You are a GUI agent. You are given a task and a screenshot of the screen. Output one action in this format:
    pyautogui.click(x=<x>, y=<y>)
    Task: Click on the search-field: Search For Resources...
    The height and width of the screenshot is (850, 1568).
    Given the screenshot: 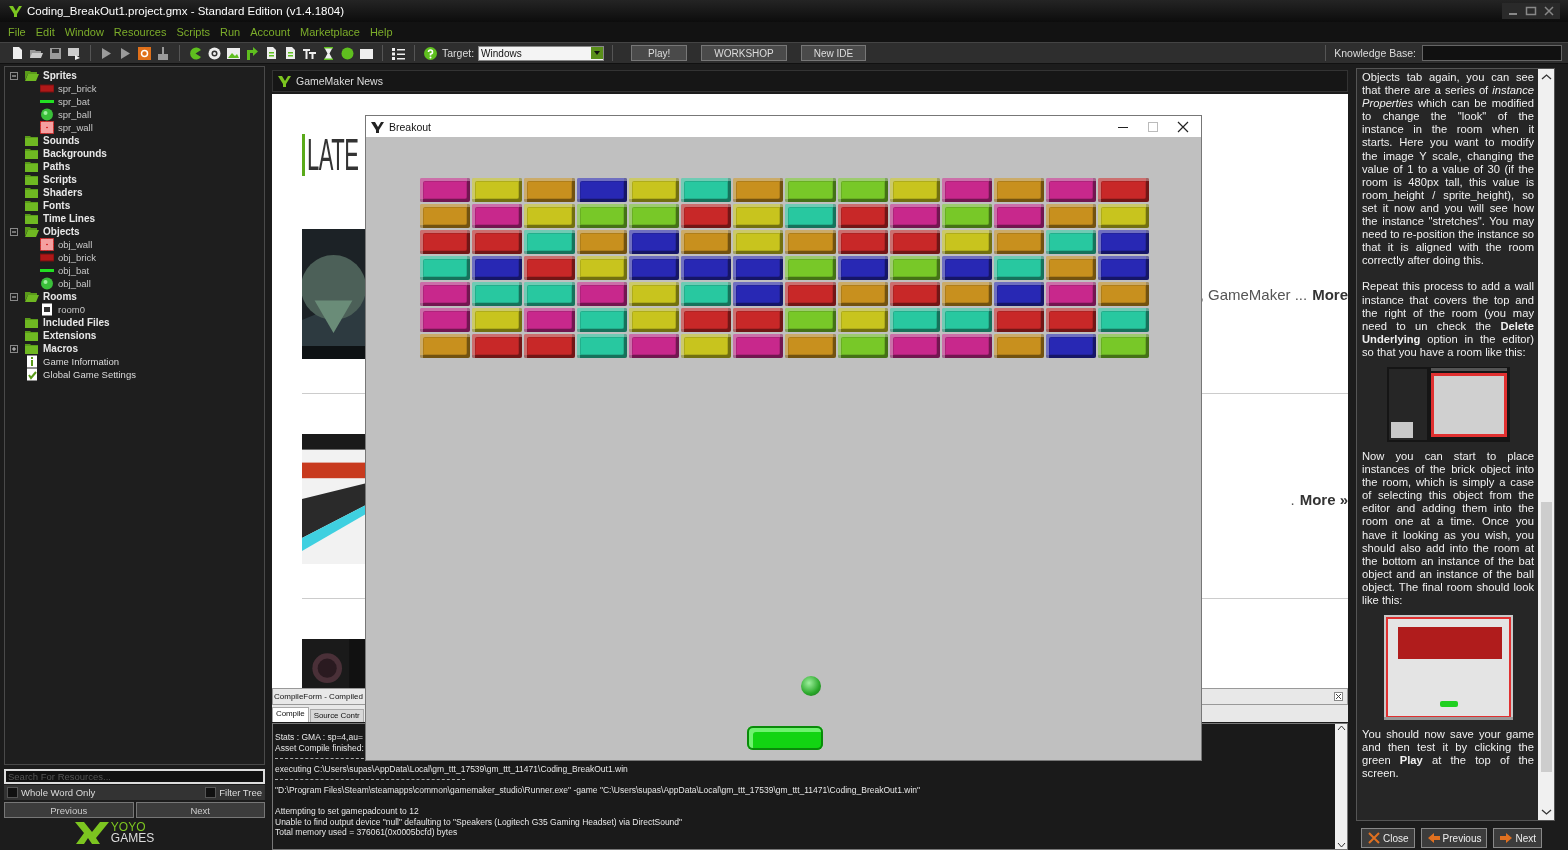 What is the action you would take?
    pyautogui.click(x=134, y=776)
    